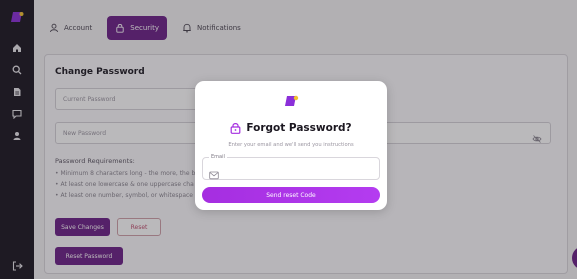 The width and height of the screenshot is (577, 279). I want to click on lock-icon, so click(235, 128).